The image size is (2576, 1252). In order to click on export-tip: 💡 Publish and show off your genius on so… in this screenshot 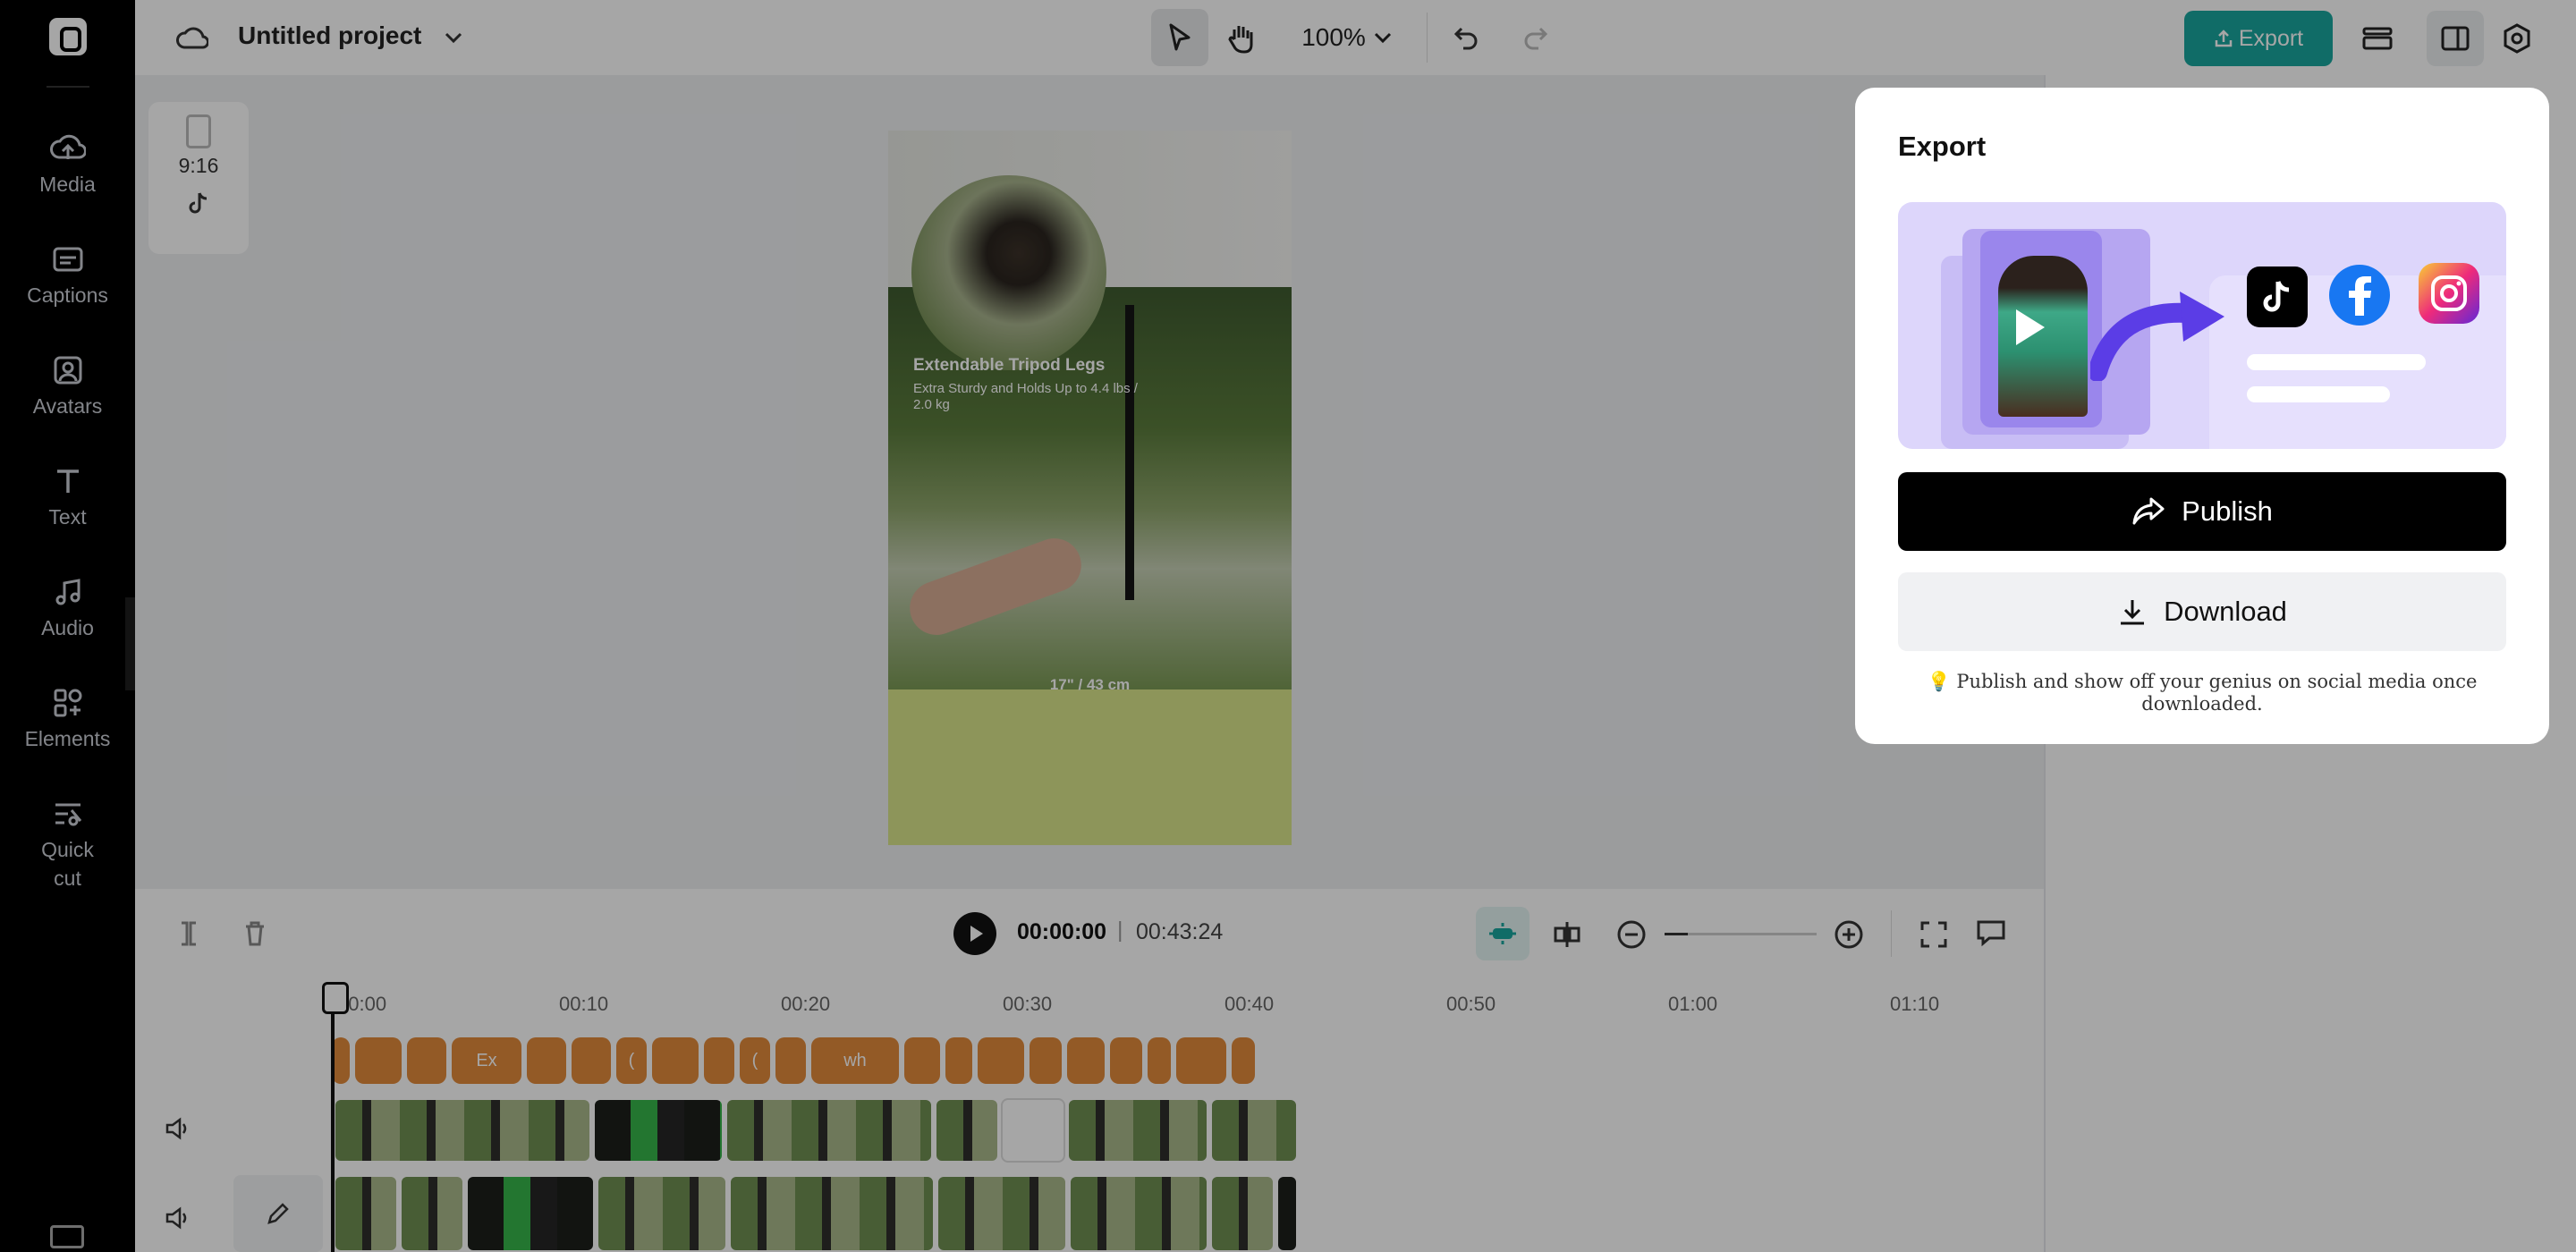, I will do `click(2202, 693)`.